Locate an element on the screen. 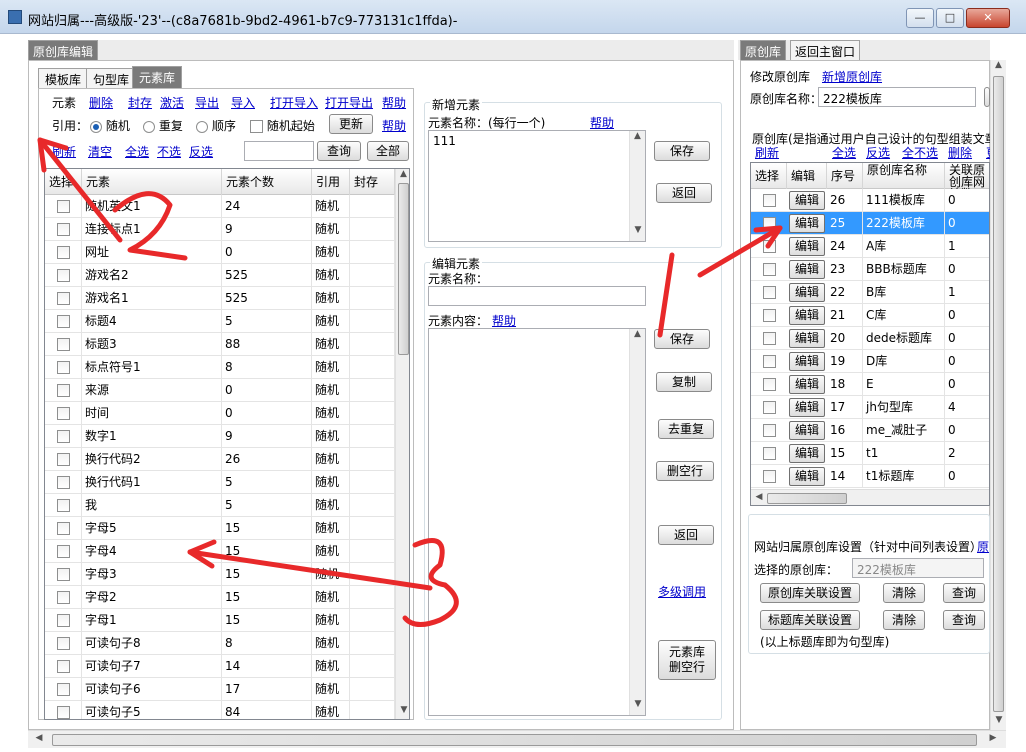 The image size is (1026, 752). annotation-digit-3-path is located at coordinates (430, 582).